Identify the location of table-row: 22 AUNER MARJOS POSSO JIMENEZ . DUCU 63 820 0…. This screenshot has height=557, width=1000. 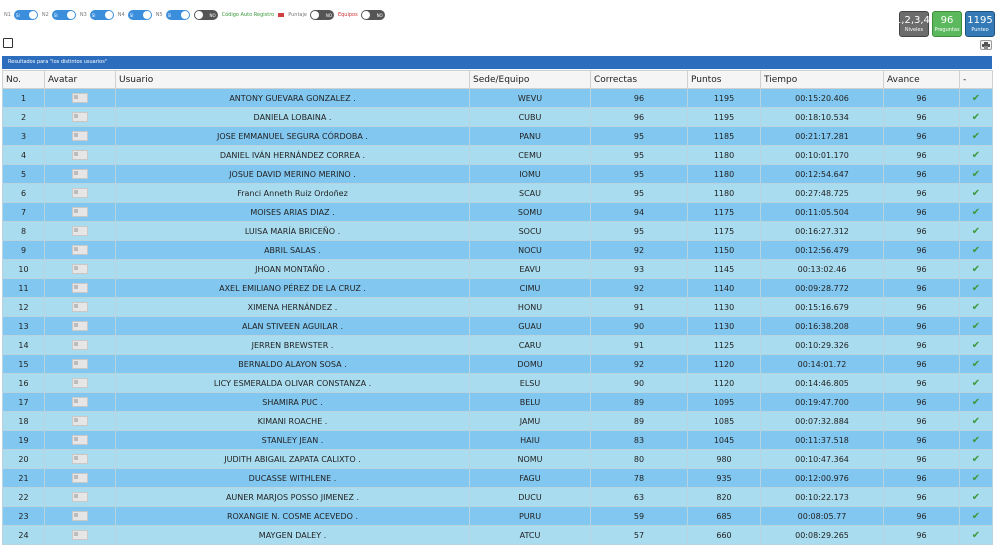
(497, 497).